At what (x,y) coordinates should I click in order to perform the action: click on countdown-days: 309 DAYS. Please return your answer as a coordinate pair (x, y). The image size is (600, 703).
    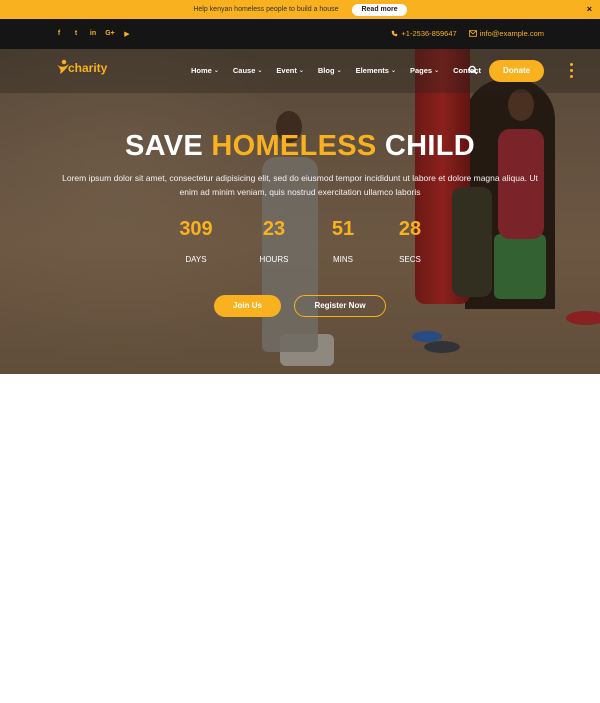
    Looking at the image, I should click on (196, 241).